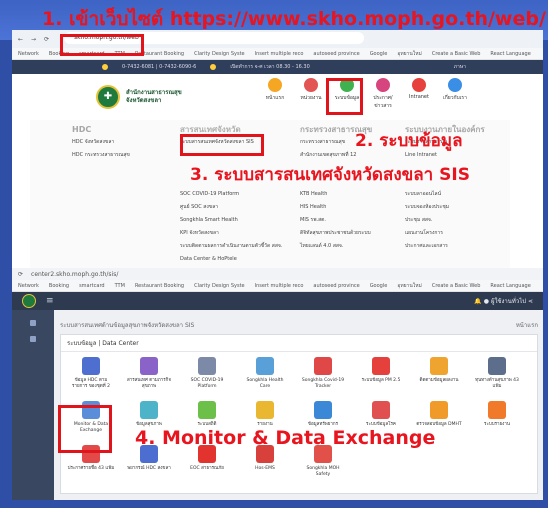 The height and width of the screenshot is (508, 548). Describe the element at coordinates (381, 380) in the screenshot. I see `system-tile-label: ระบบข้อมูล PM 2.5` at that location.